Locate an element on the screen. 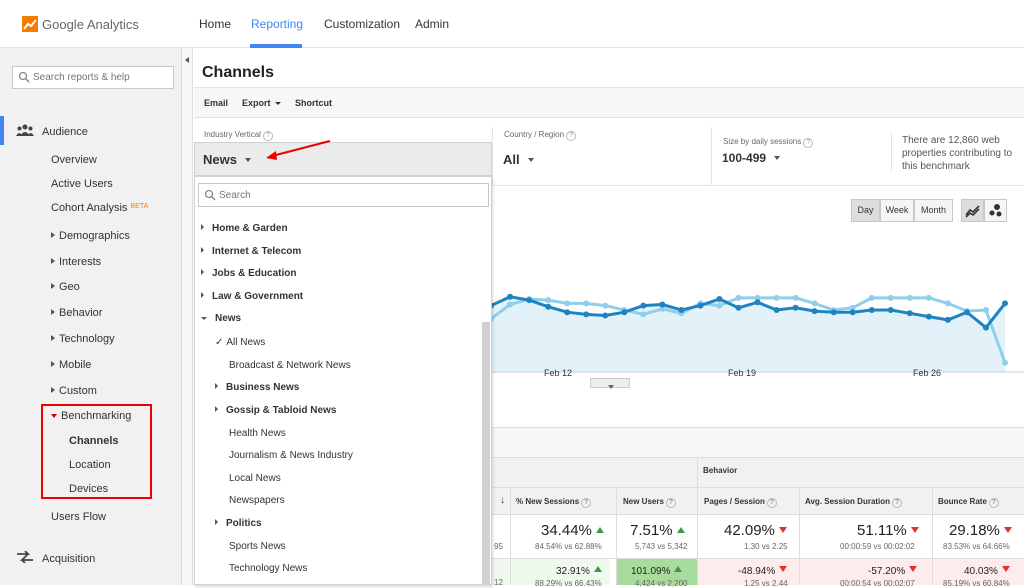  export-button: Export is located at coordinates (261, 103).